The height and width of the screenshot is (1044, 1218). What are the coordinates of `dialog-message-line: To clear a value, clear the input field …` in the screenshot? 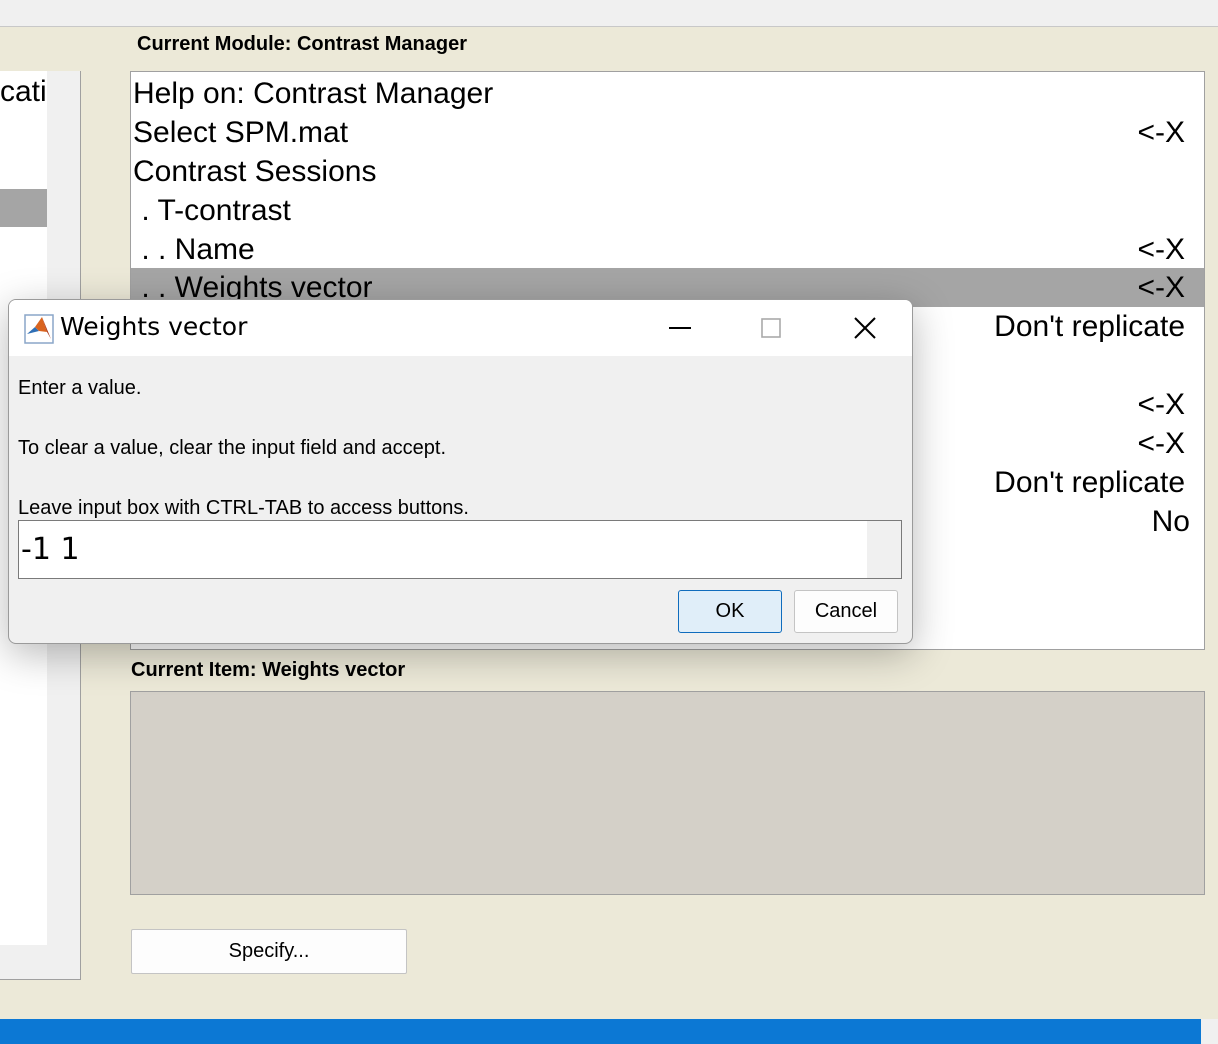 It's located at (232, 448).